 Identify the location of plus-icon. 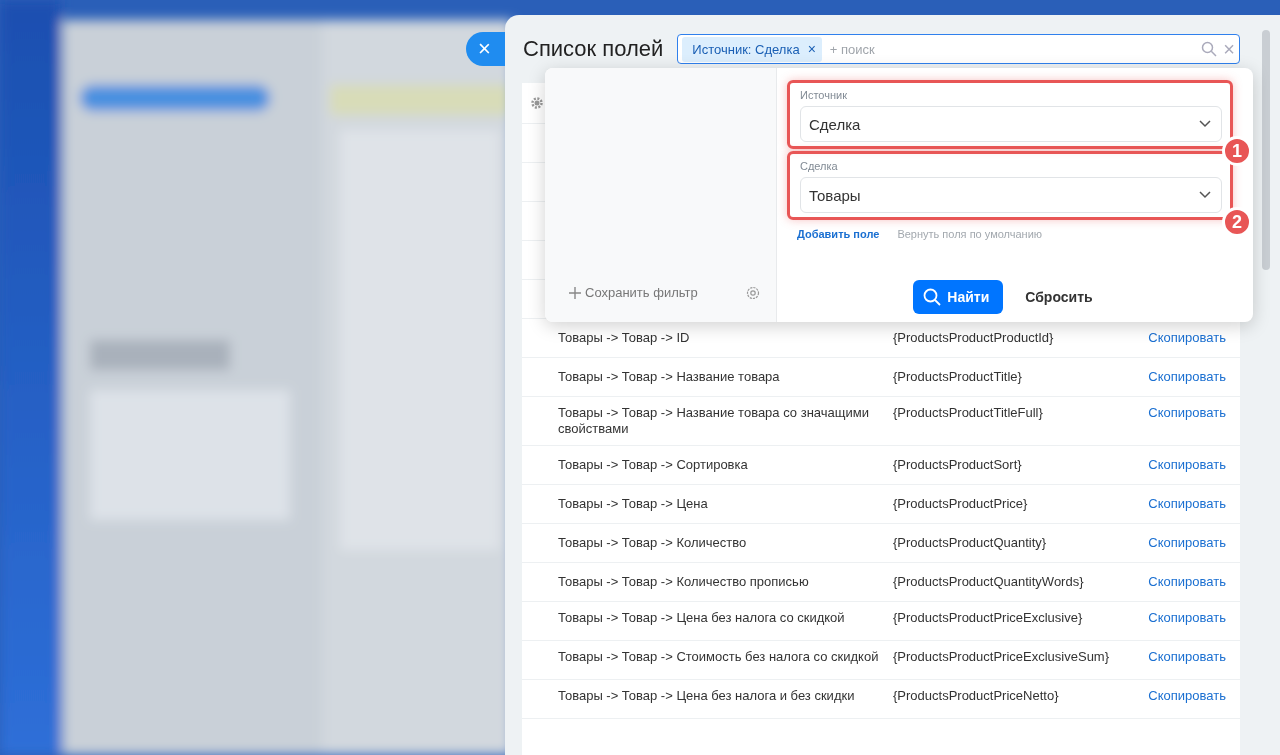
(575, 292).